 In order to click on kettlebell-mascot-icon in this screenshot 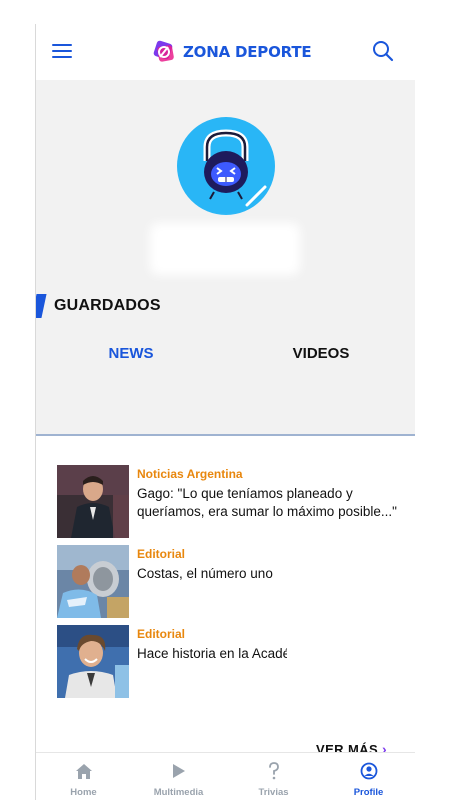, I will do `click(226, 166)`.